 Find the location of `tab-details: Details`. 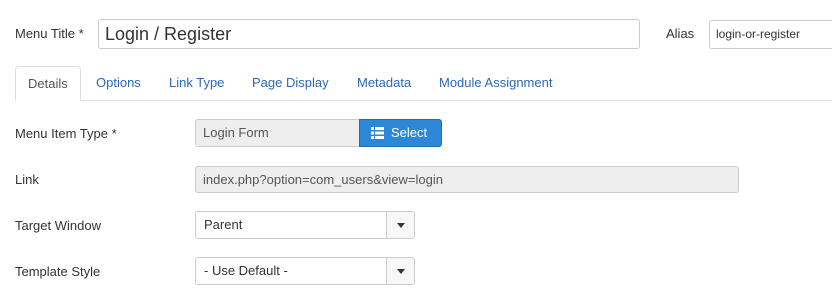

tab-details: Details is located at coordinates (48, 83).